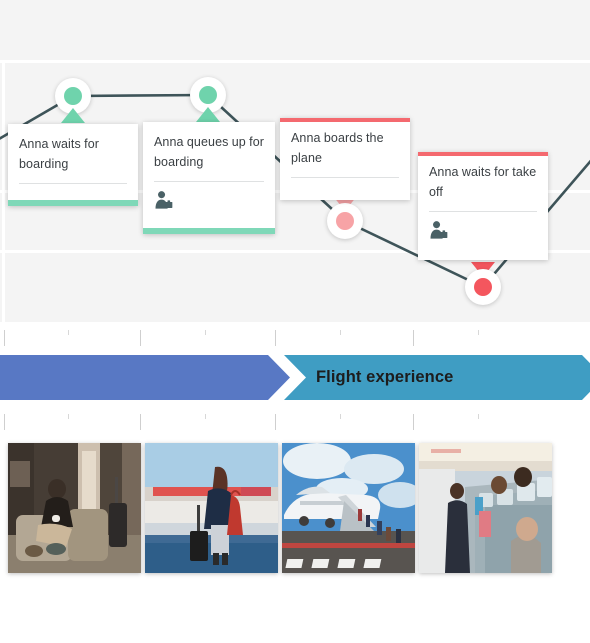  I want to click on photo-lounge-waiting, so click(74, 508).